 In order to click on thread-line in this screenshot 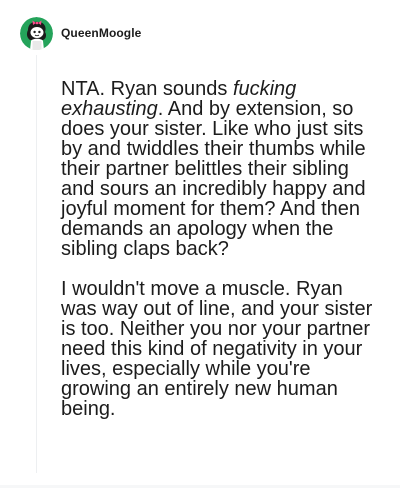, I will do `click(36, 264)`.